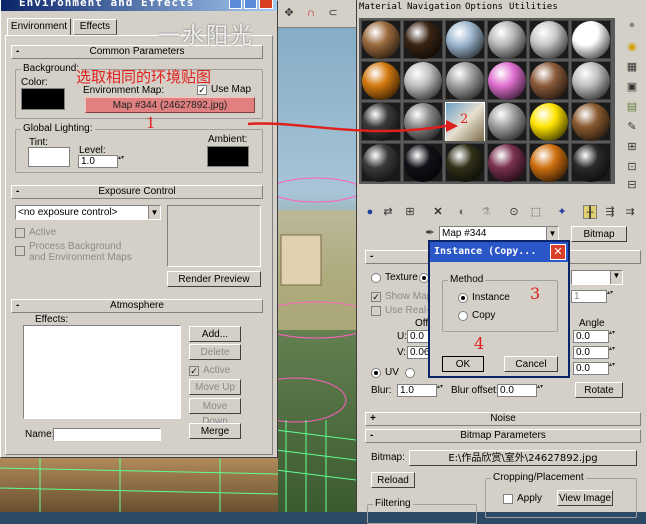  What do you see at coordinates (352, 126) in the screenshot?
I see `arrow-annotation` at bounding box center [352, 126].